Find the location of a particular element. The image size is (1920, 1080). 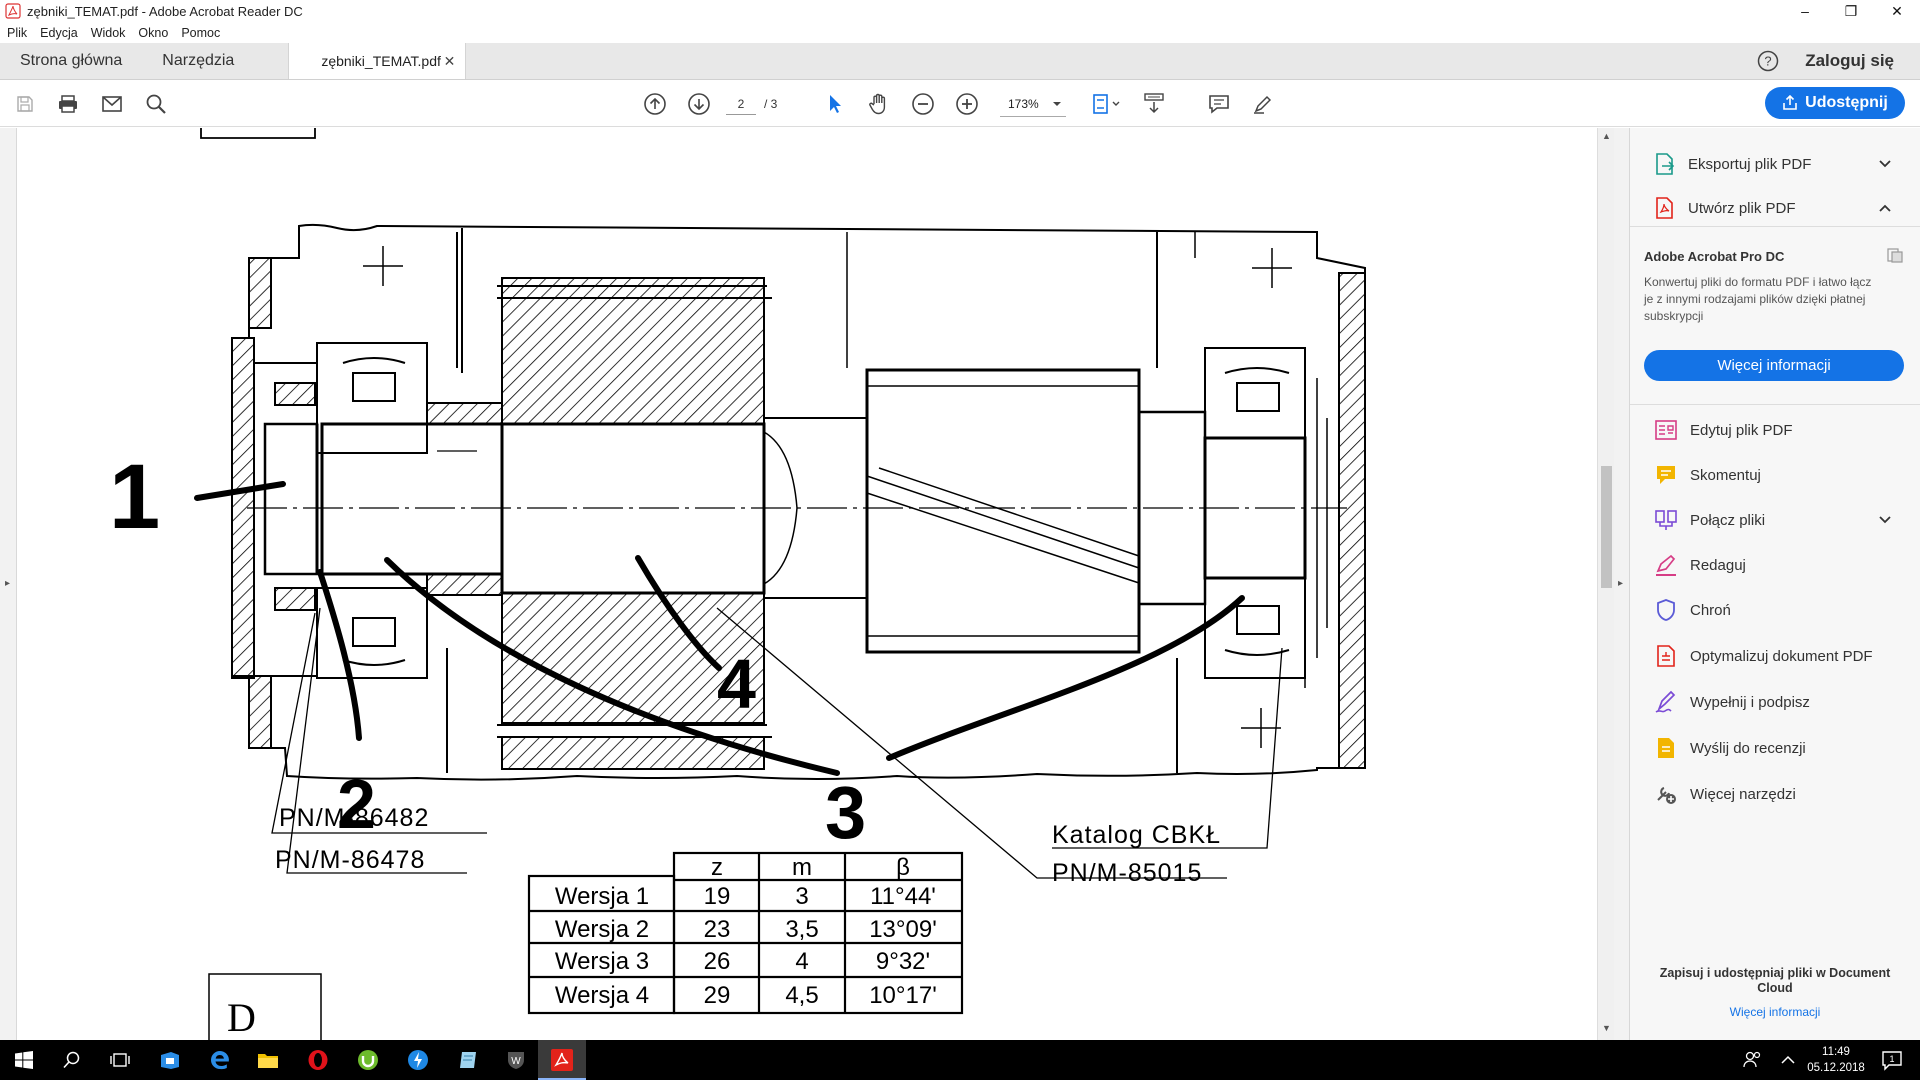

share-icon is located at coordinates (1790, 102).